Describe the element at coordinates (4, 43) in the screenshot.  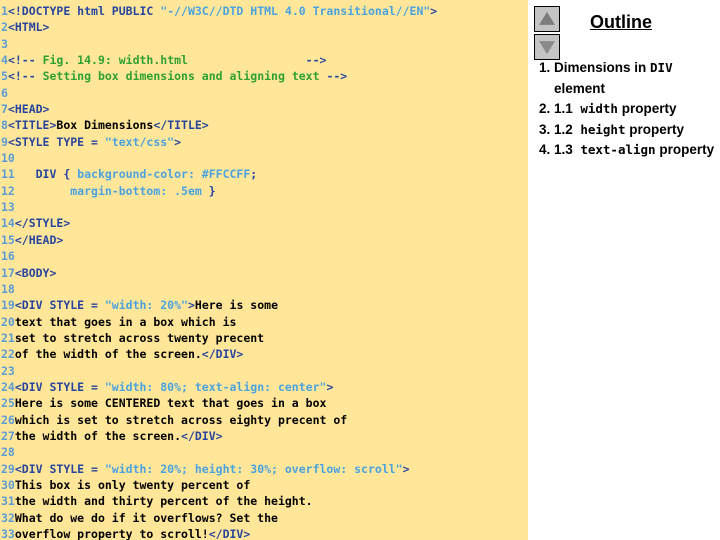
I see `line-number: 3` at that location.